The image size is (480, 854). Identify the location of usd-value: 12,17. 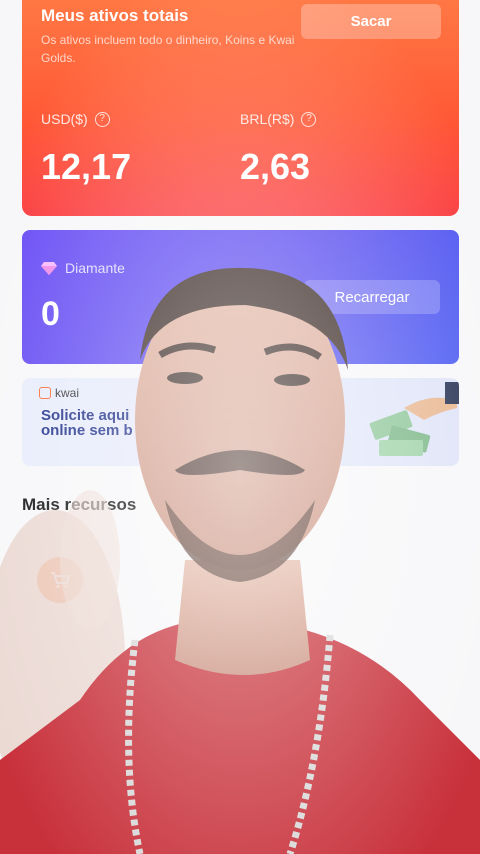
(86, 166).